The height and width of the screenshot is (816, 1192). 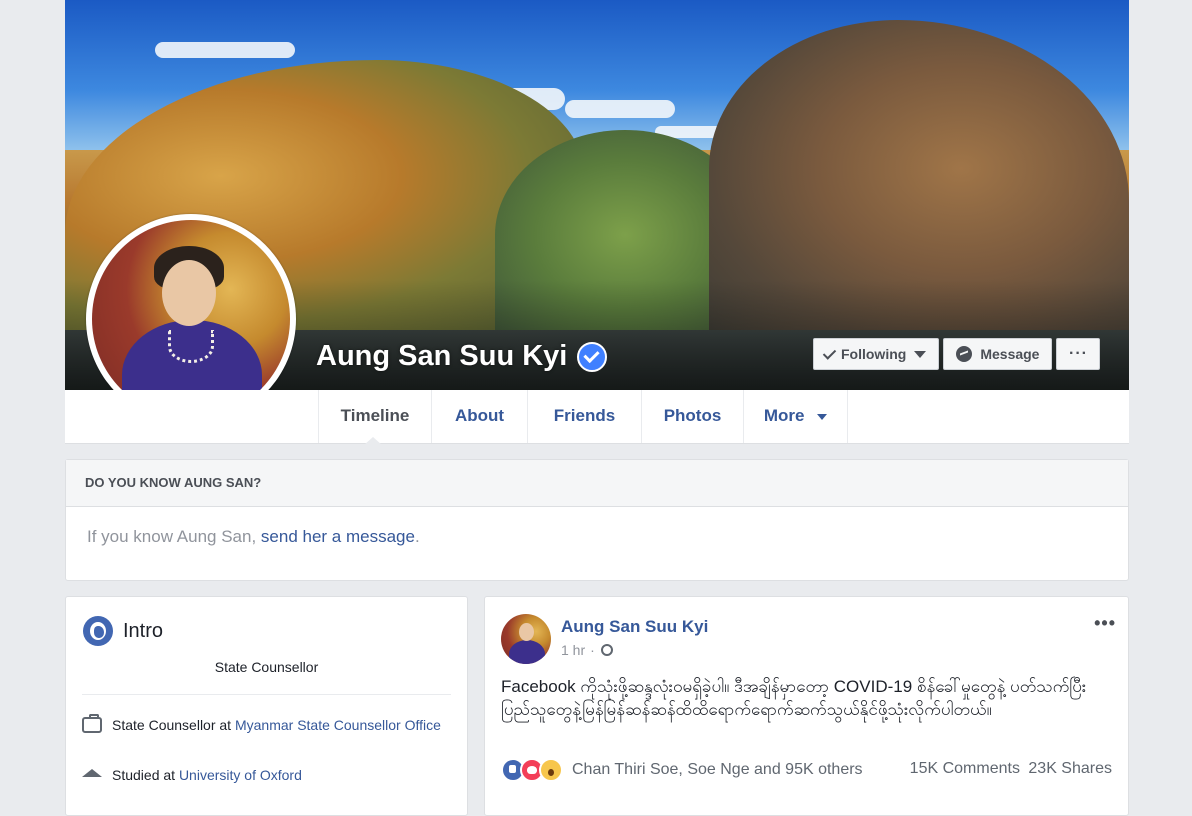 I want to click on tab-label: Friends, so click(x=584, y=415).